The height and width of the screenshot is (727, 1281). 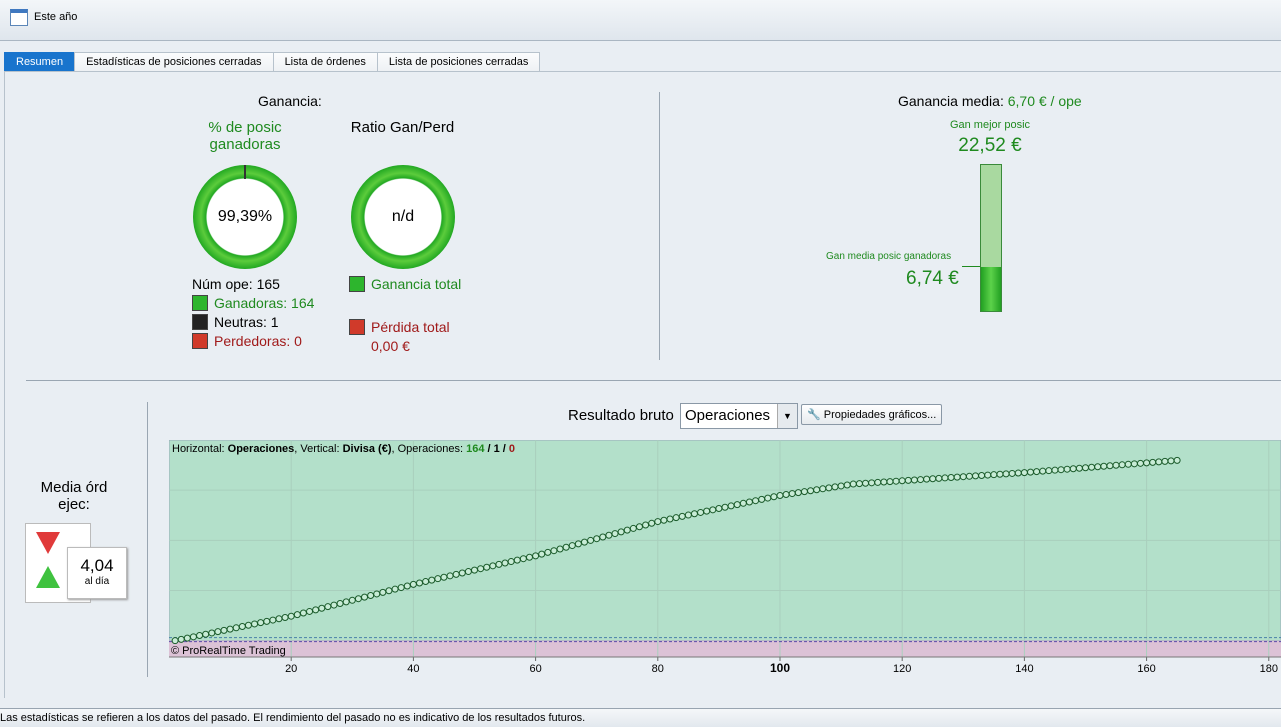 What do you see at coordinates (174, 61) in the screenshot?
I see `tab-estadisticas: Estadísticas de posiciones cerradas` at bounding box center [174, 61].